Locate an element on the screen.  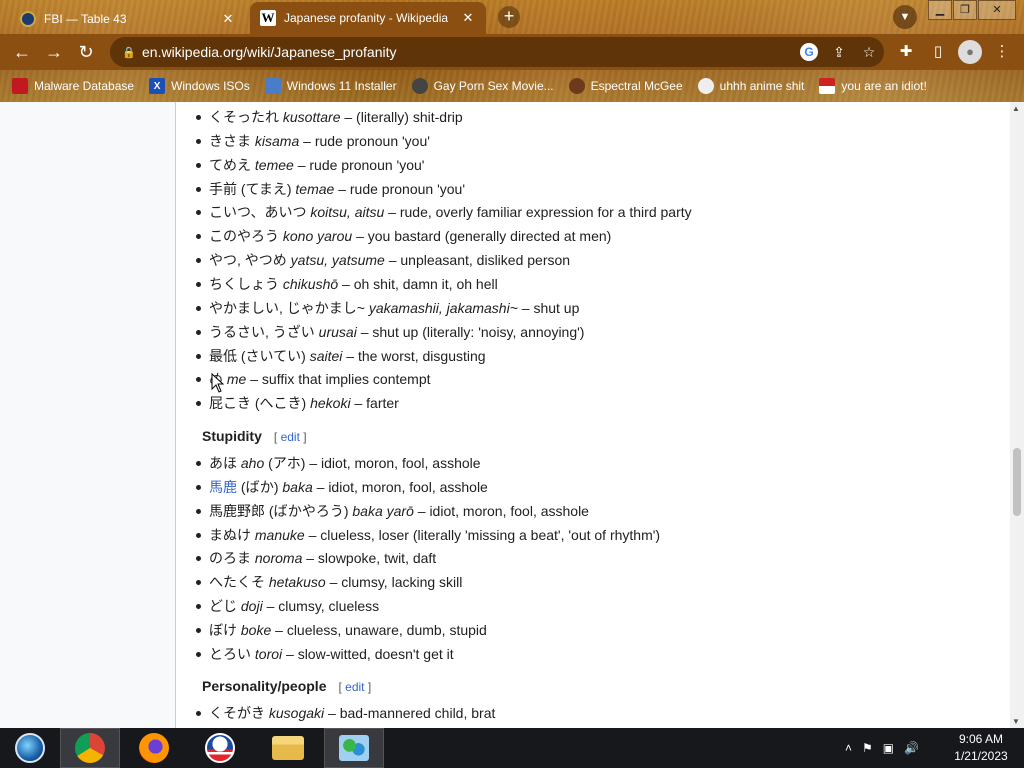
clock-date: 1/21/2023 is located at coordinates (981, 756).